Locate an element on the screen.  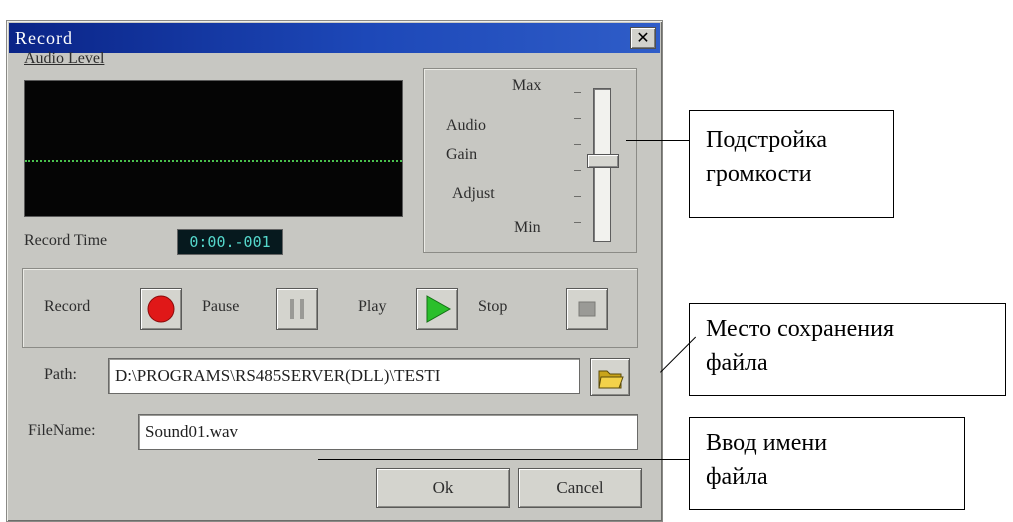
record-icon is located at coordinates (161, 309).